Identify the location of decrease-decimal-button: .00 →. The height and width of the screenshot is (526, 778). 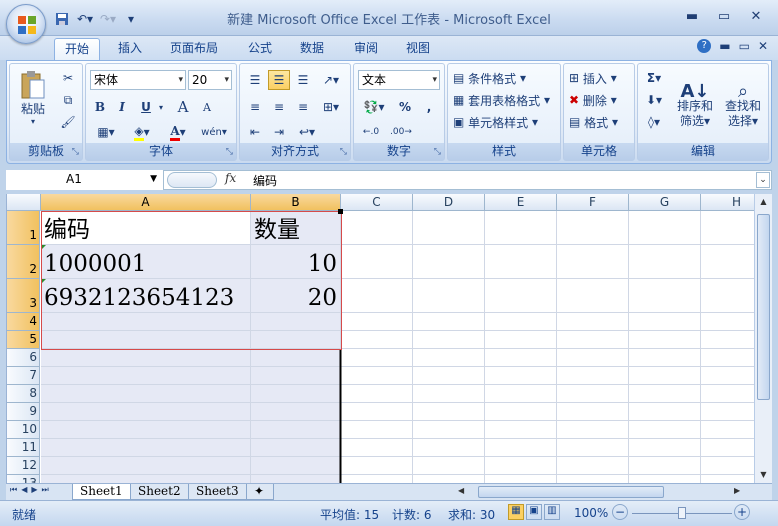
(401, 132).